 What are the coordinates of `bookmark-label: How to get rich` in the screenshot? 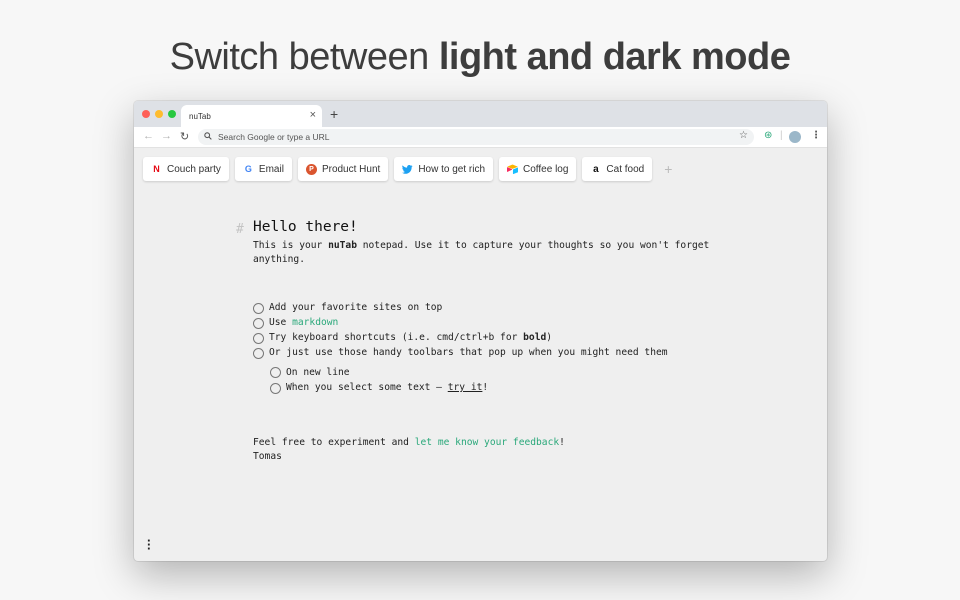 It's located at (452, 169).